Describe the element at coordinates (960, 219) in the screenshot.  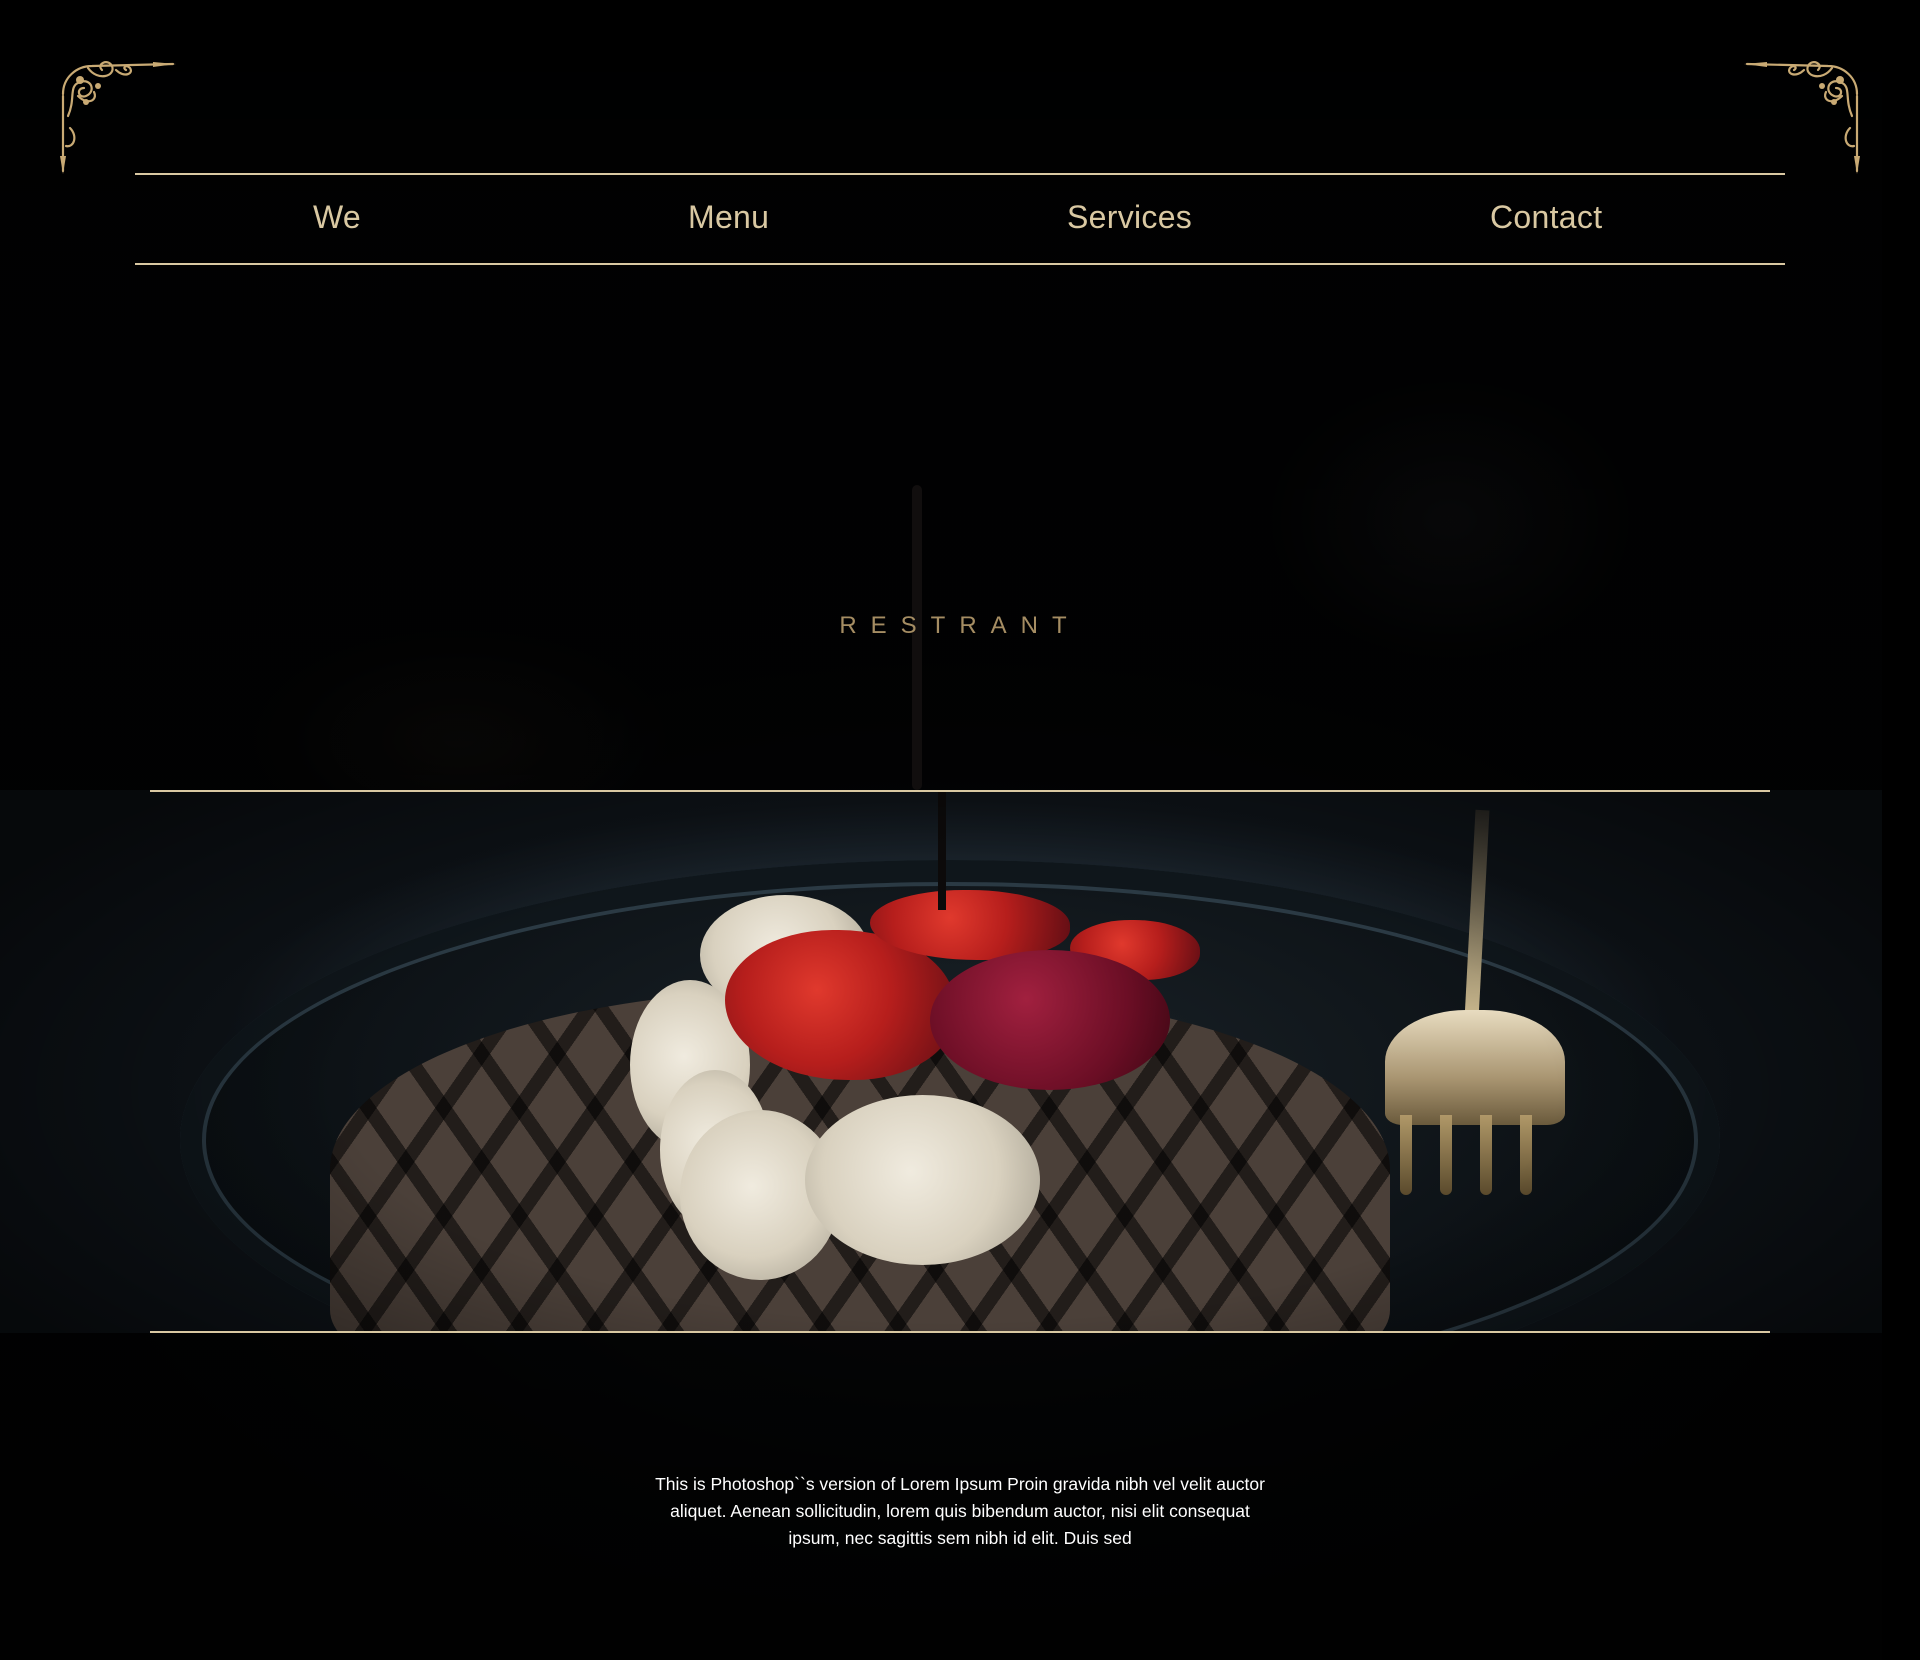
I see `main-nav: We Menu Services Contact` at that location.